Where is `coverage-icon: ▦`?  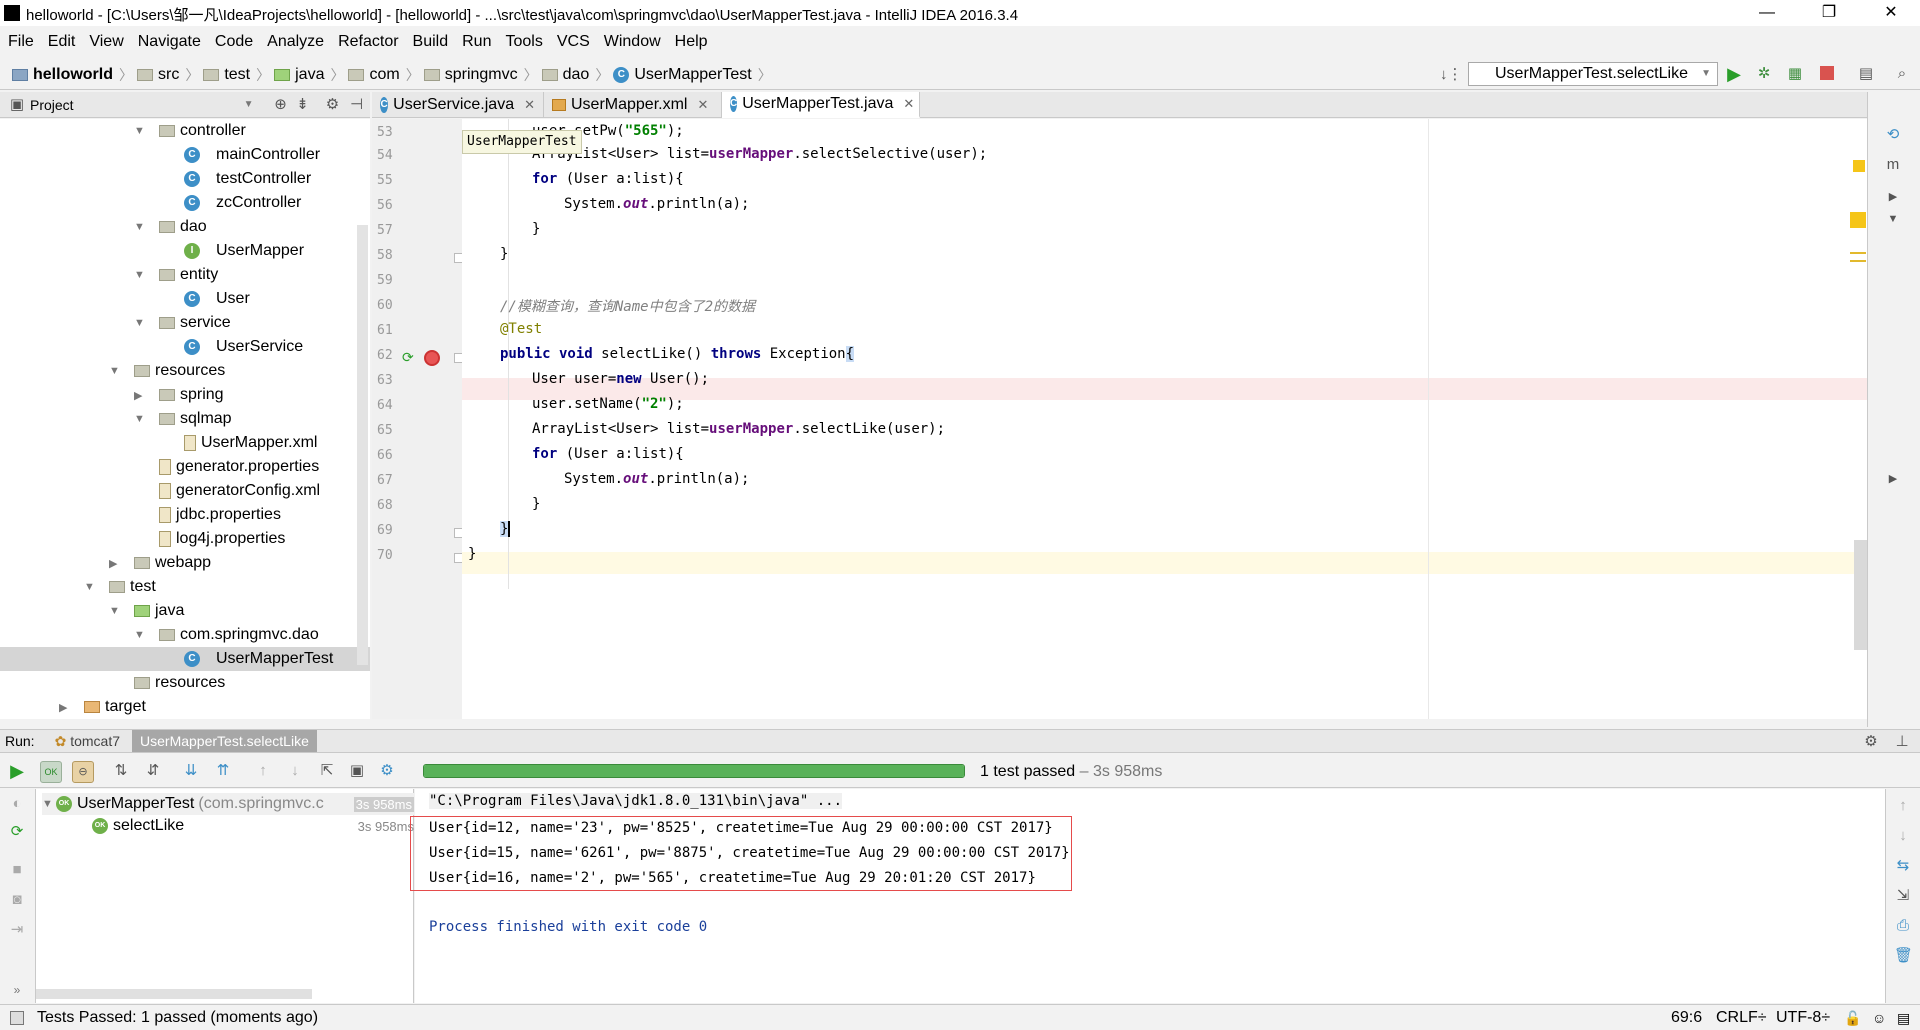 coverage-icon: ▦ is located at coordinates (1795, 74).